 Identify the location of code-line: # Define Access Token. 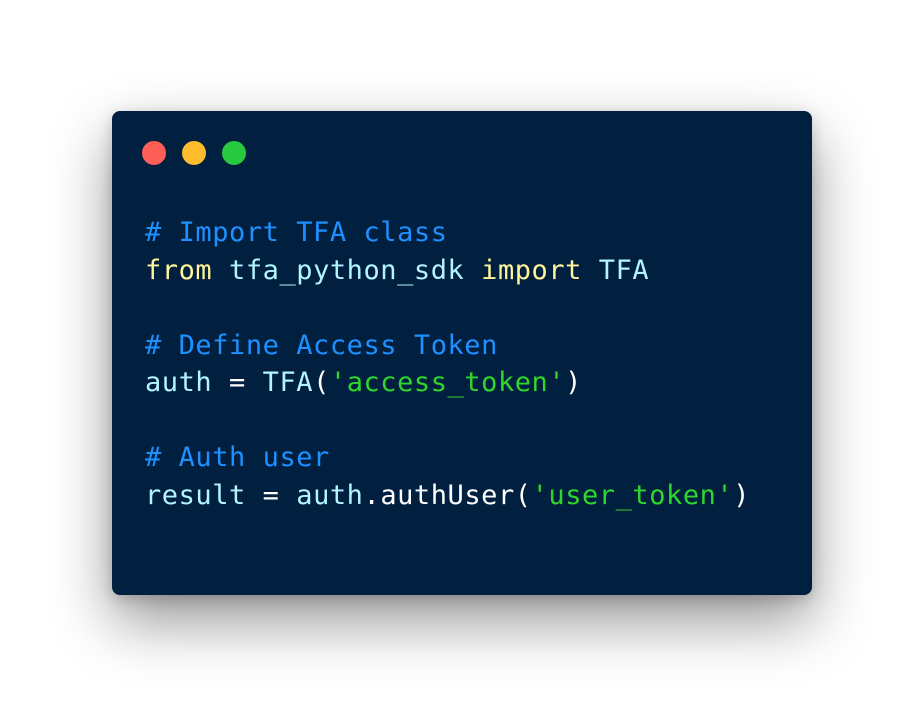
(447, 346).